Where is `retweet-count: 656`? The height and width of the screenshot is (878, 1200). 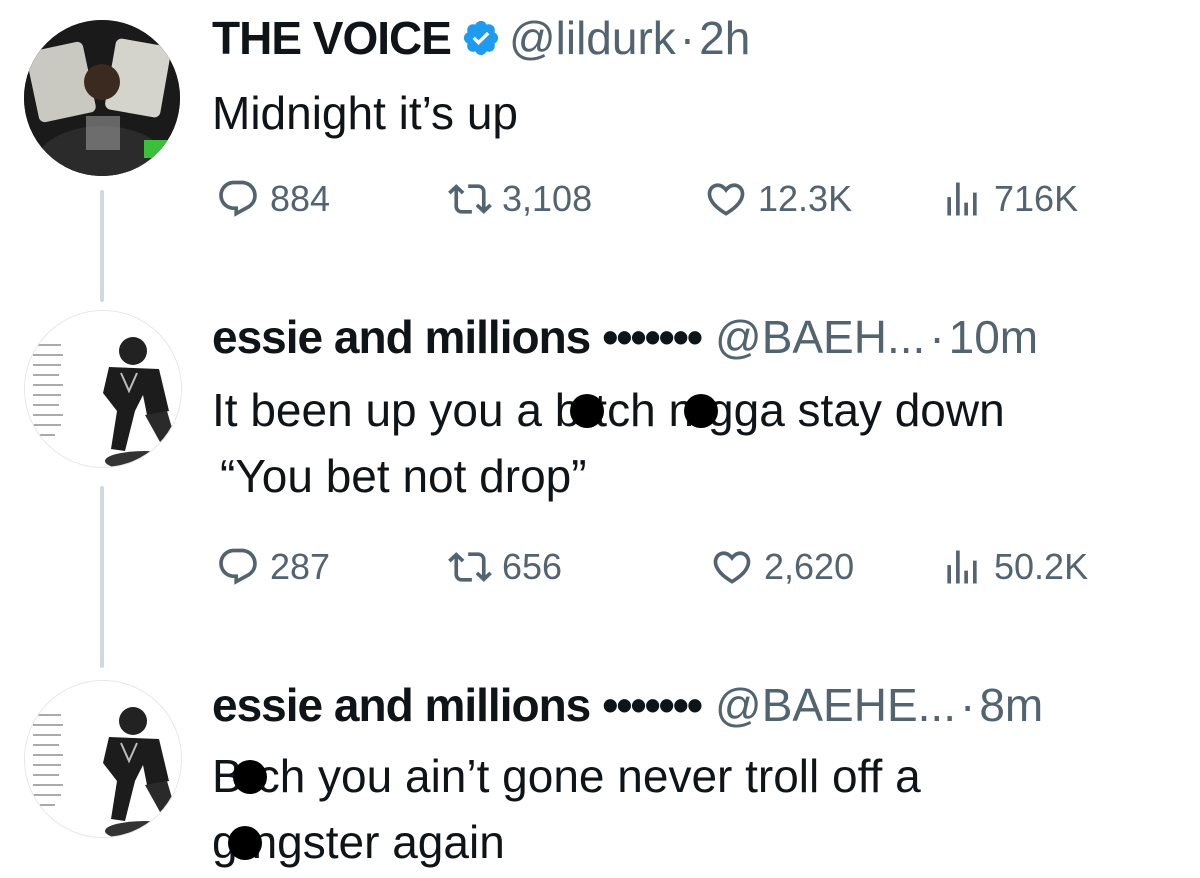
retweet-count: 656 is located at coordinates (532, 566).